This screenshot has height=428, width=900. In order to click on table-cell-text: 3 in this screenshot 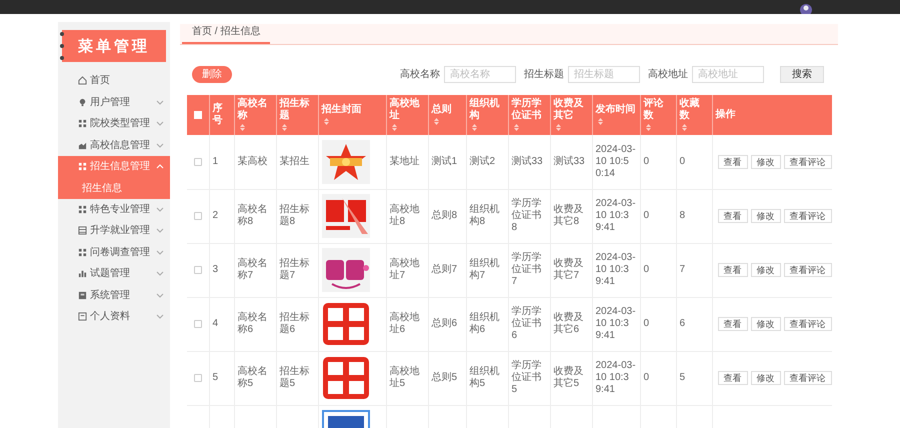, I will do `click(216, 270)`.